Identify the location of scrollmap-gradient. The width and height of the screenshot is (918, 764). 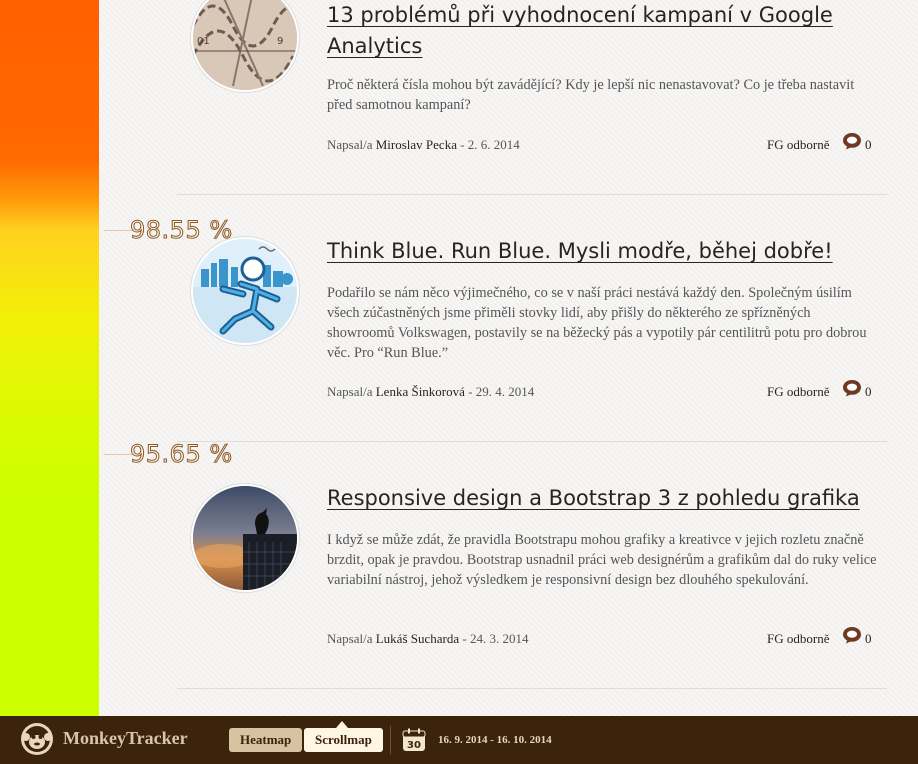
(49, 358).